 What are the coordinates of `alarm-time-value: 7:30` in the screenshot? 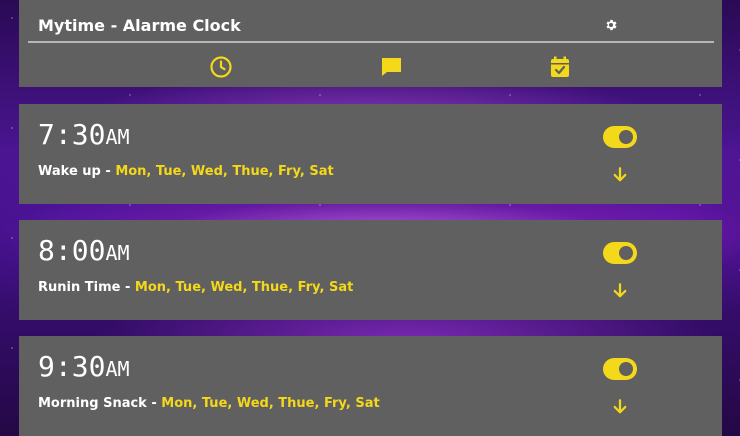 It's located at (72, 134).